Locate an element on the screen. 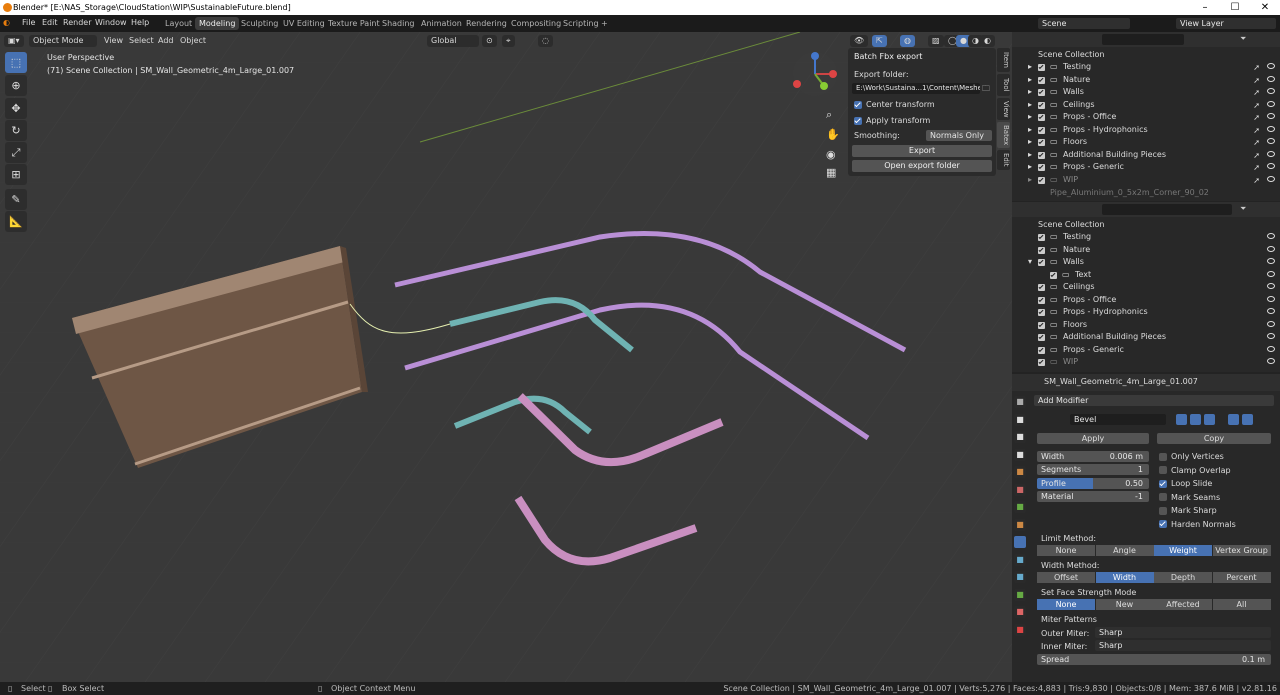  tab-shading: Shading is located at coordinates (398, 23).